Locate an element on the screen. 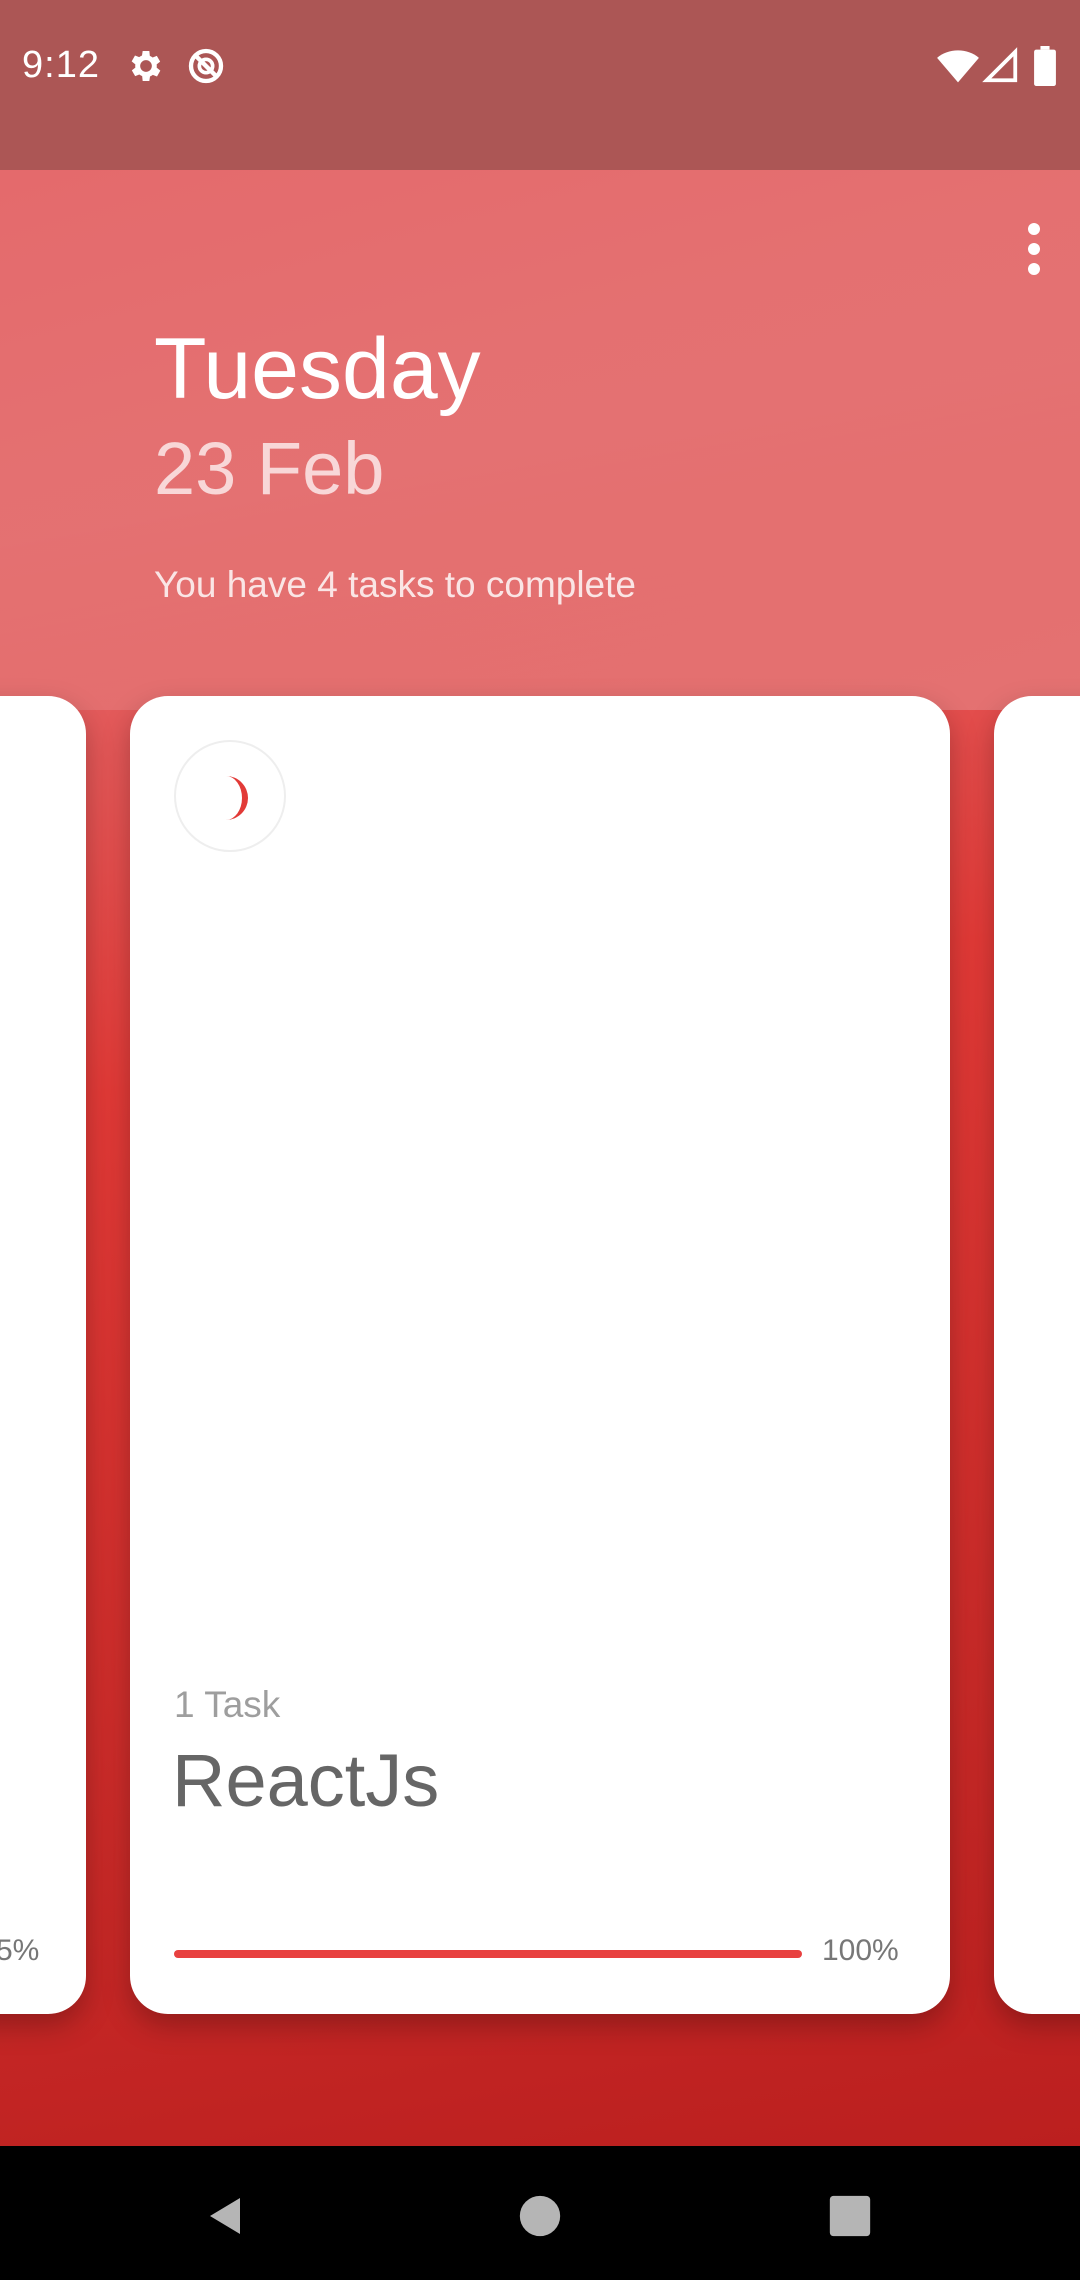  more-options-button is located at coordinates (1034, 249).